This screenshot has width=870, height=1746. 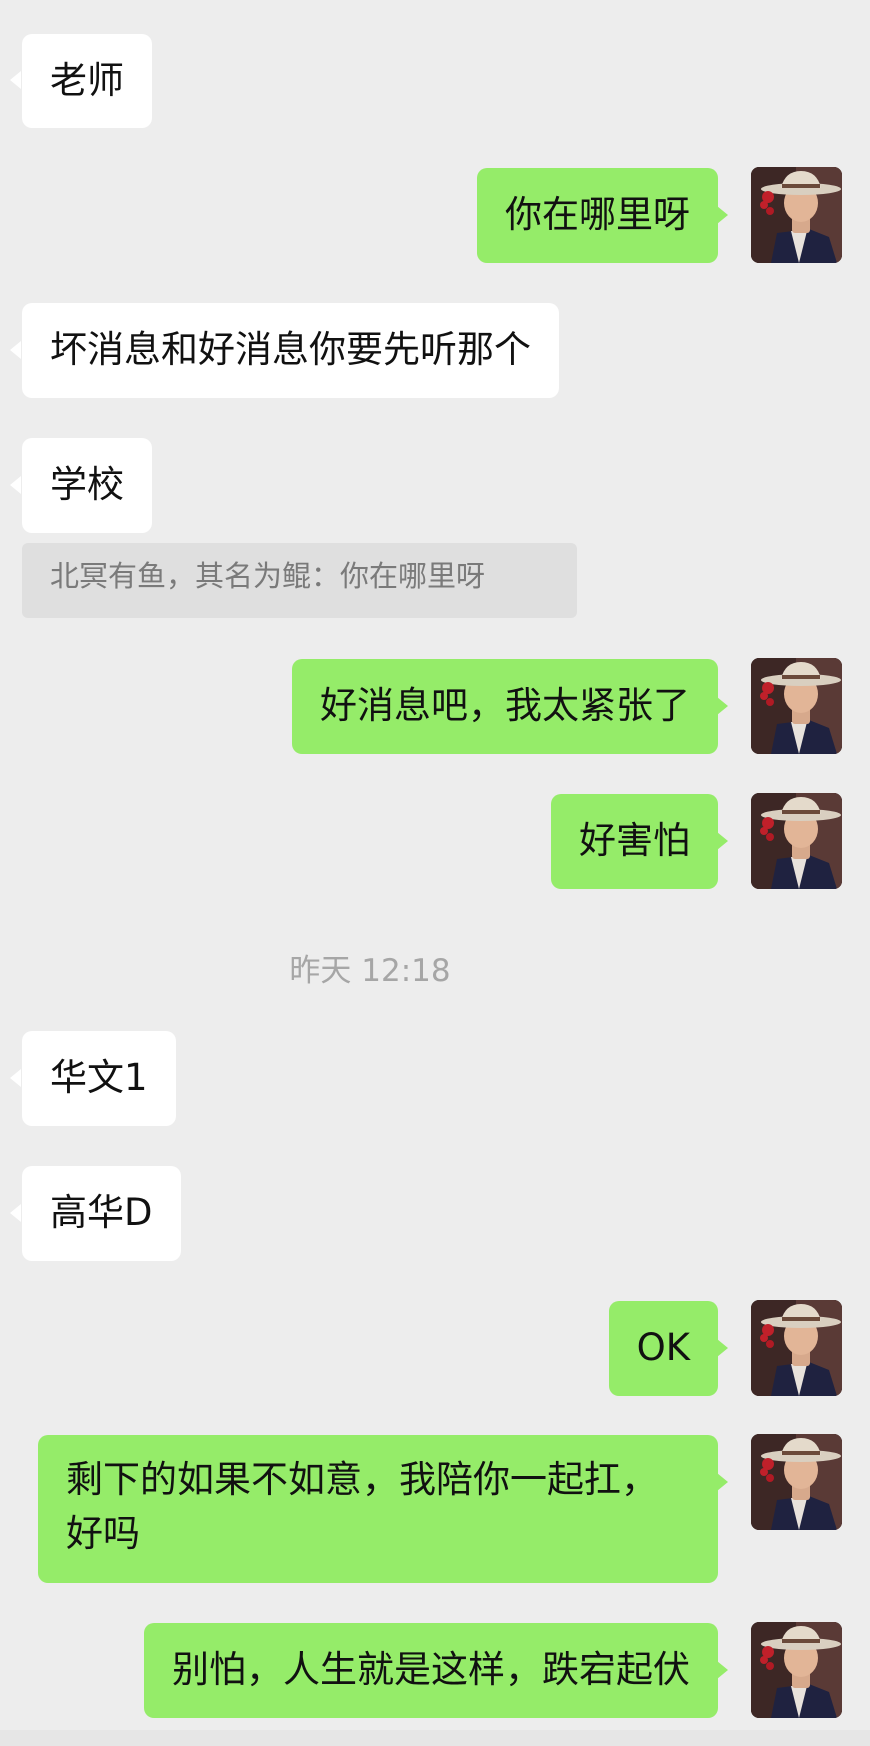 I want to click on message-text: 学校, so click(x=87, y=484).